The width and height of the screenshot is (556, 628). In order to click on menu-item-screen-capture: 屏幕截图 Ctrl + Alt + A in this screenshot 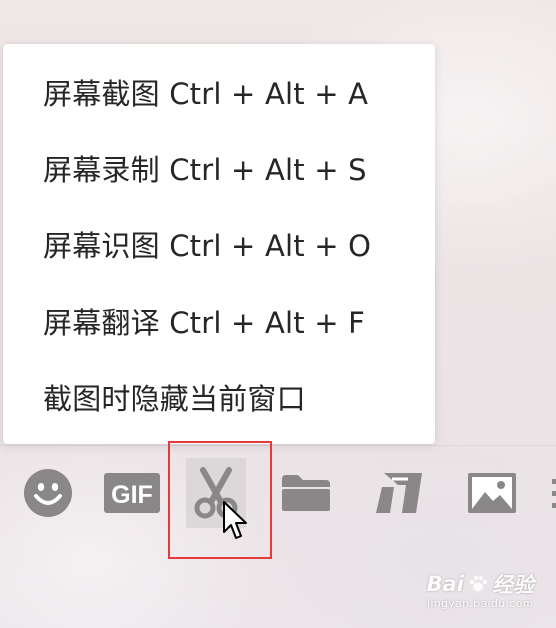, I will do `click(205, 94)`.